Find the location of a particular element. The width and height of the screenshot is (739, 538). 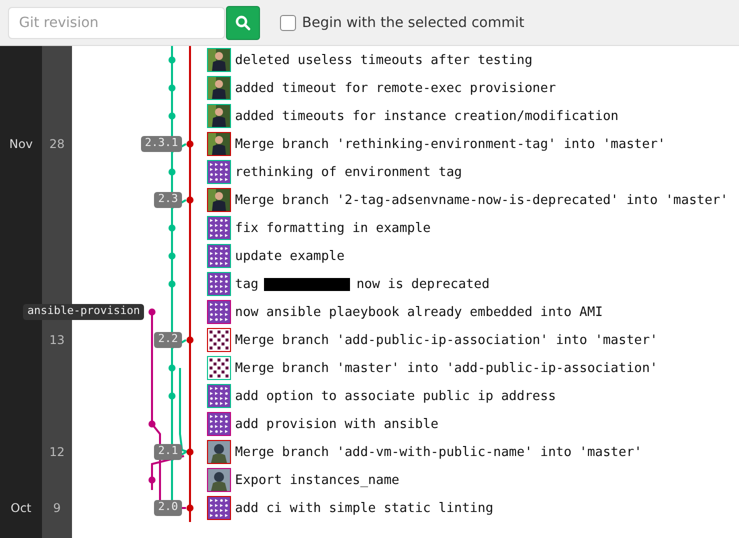

commit-message: Merge branch 'rethinking-environment-tag' into 'master' is located at coordinates (450, 144).